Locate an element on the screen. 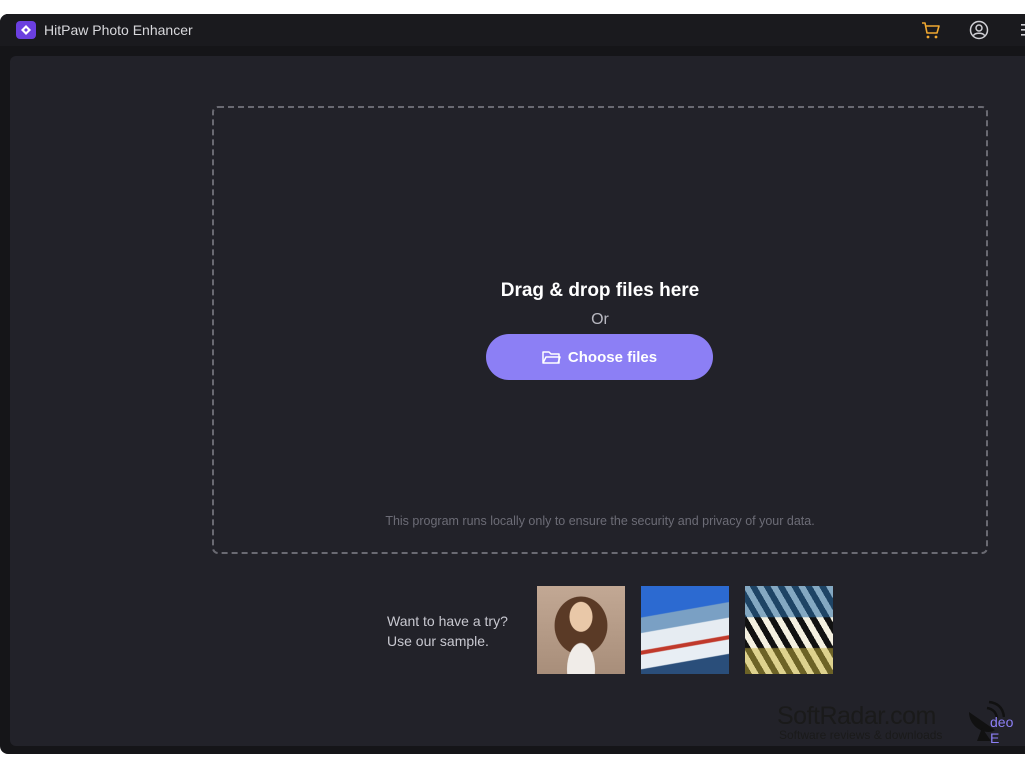  sample-image-portrait is located at coordinates (581, 630).